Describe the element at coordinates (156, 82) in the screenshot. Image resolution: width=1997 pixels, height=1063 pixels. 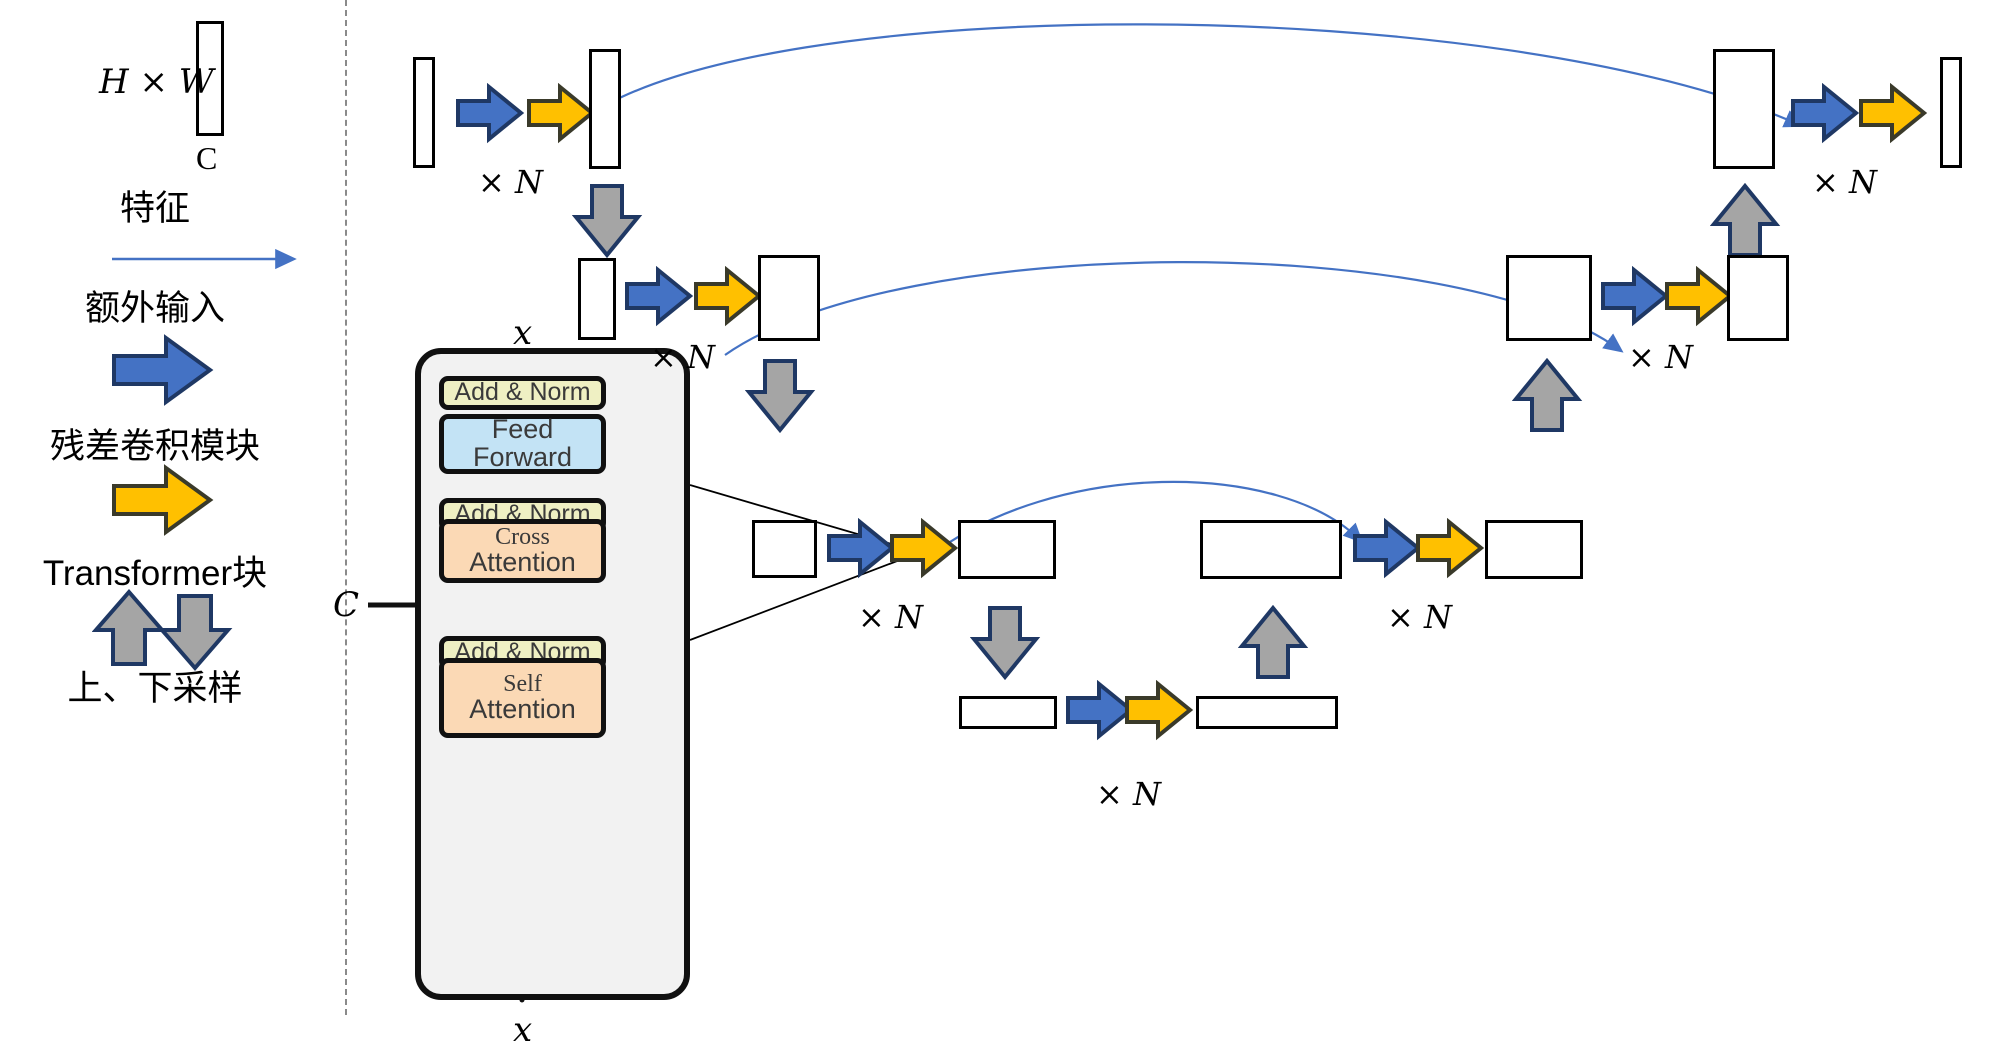
I see `legend-feature-hw-label: H × W` at that location.